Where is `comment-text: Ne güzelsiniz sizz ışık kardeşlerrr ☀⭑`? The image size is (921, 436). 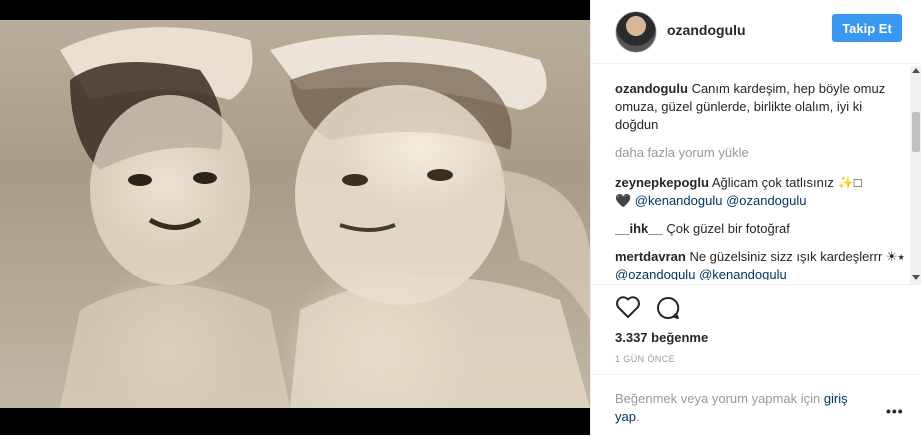
comment-text: Ne güzelsiniz sizz ışık kardeşlerrr ☀⭑ is located at coordinates (797, 256).